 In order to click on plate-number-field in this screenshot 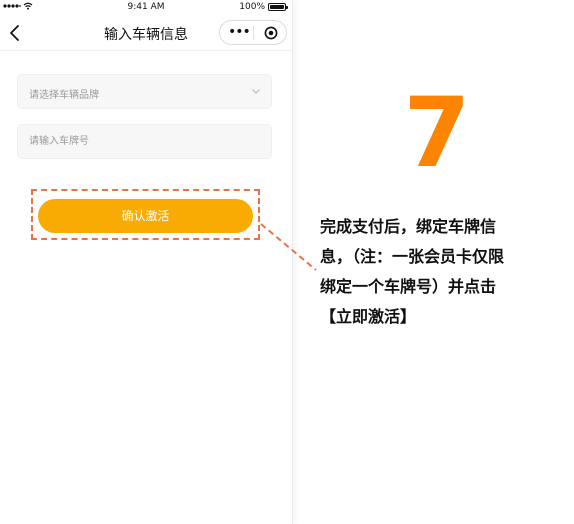, I will do `click(144, 141)`.